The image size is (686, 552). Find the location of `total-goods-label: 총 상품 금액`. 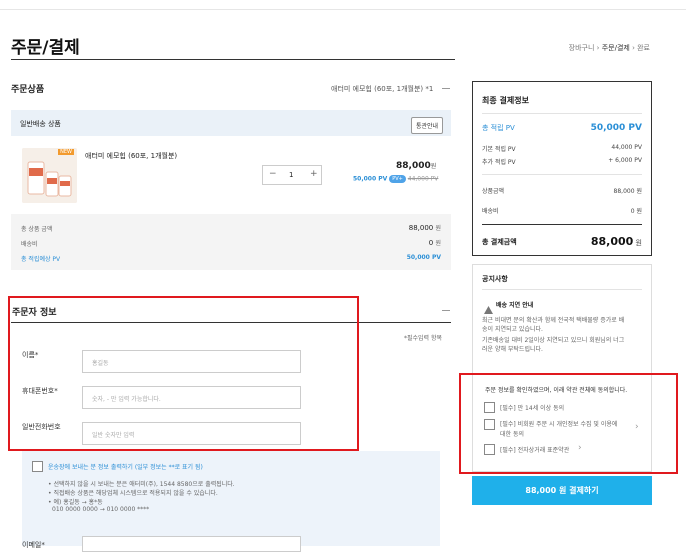

total-goods-label: 총 상품 금액 is located at coordinates (37, 229).